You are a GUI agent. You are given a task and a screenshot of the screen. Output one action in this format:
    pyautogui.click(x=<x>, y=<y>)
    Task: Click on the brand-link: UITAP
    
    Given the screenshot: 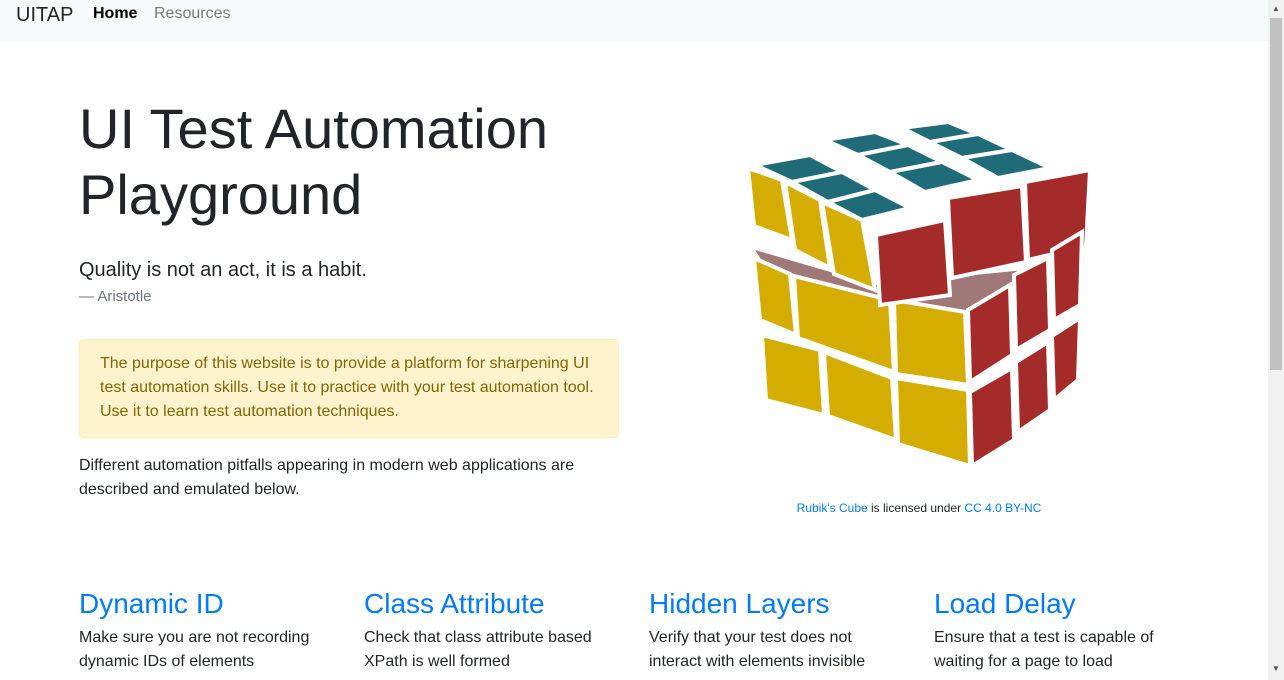 What is the action you would take?
    pyautogui.click(x=44, y=15)
    